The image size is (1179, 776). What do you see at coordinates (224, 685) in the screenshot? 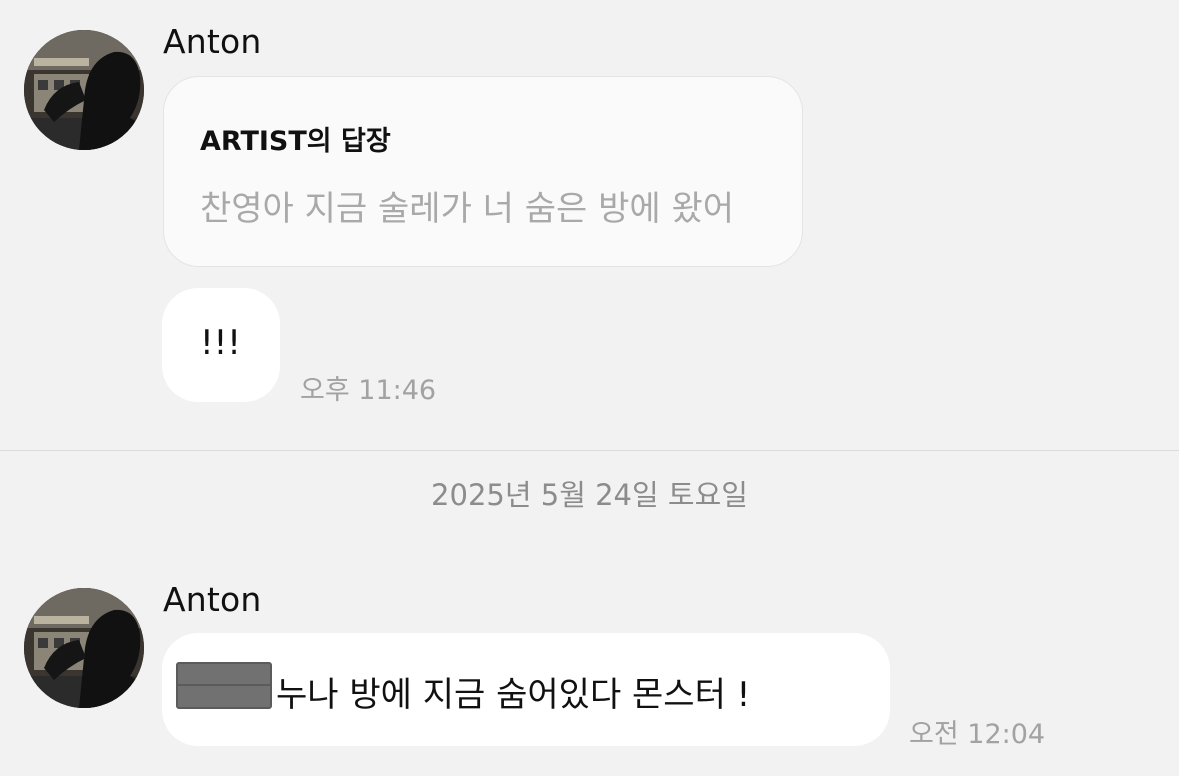
I see `redacted-block` at bounding box center [224, 685].